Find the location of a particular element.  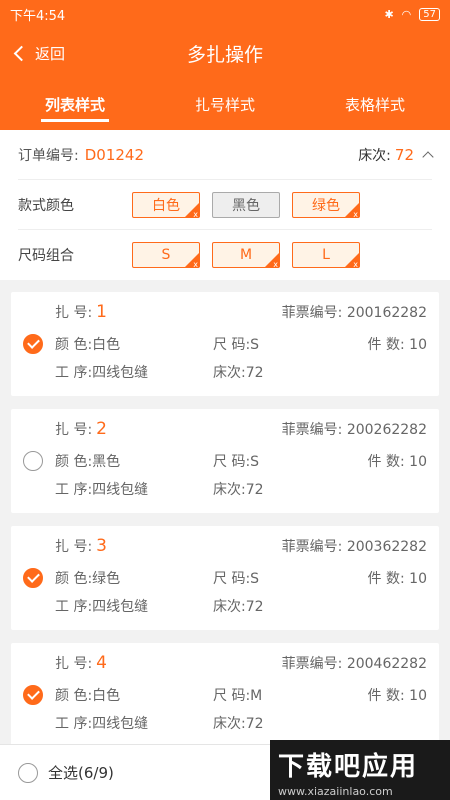

select-all-label: 全选(6/9) is located at coordinates (81, 772).